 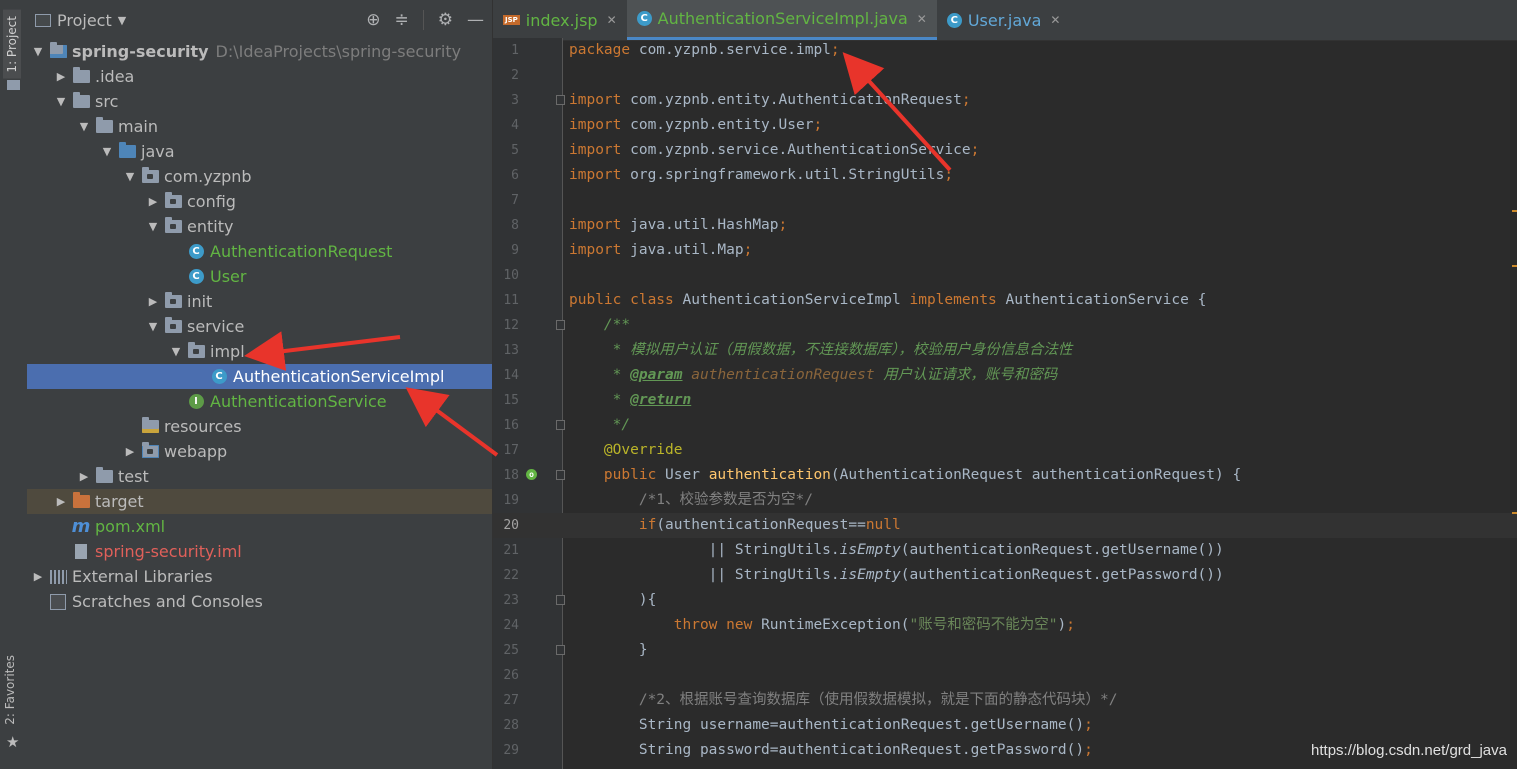 I want to click on code-line: 20 if(authenticationRequest==null, so click(x=1005, y=525).